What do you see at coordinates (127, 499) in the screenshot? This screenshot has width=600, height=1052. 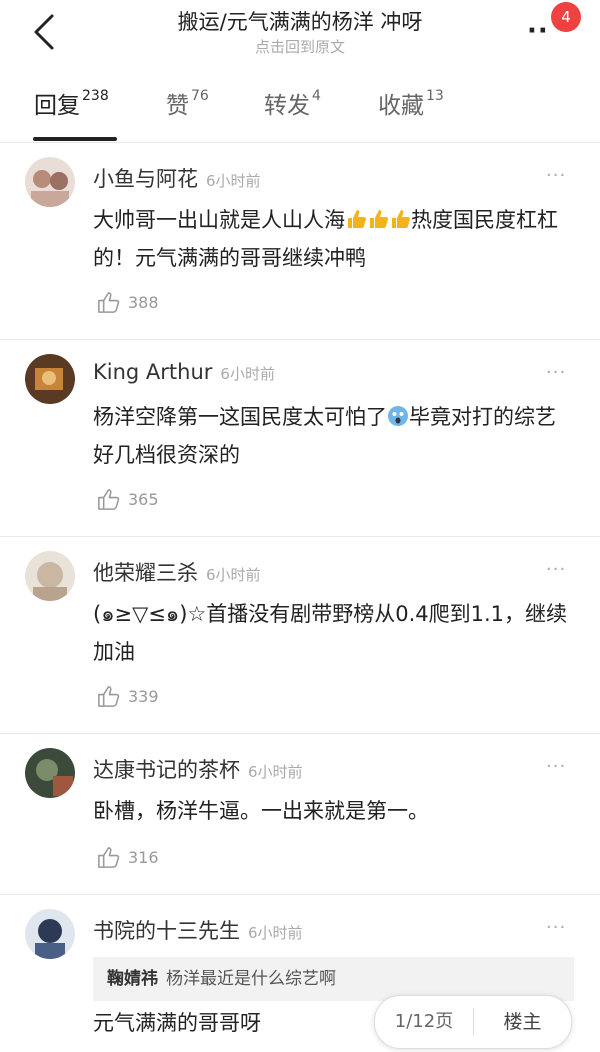 I see `like-button: 365` at bounding box center [127, 499].